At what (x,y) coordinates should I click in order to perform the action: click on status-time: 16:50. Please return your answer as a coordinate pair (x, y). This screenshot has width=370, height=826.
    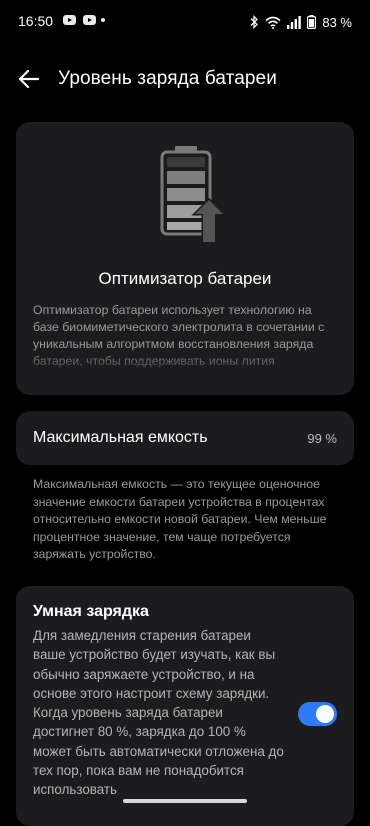
    Looking at the image, I should click on (36, 21).